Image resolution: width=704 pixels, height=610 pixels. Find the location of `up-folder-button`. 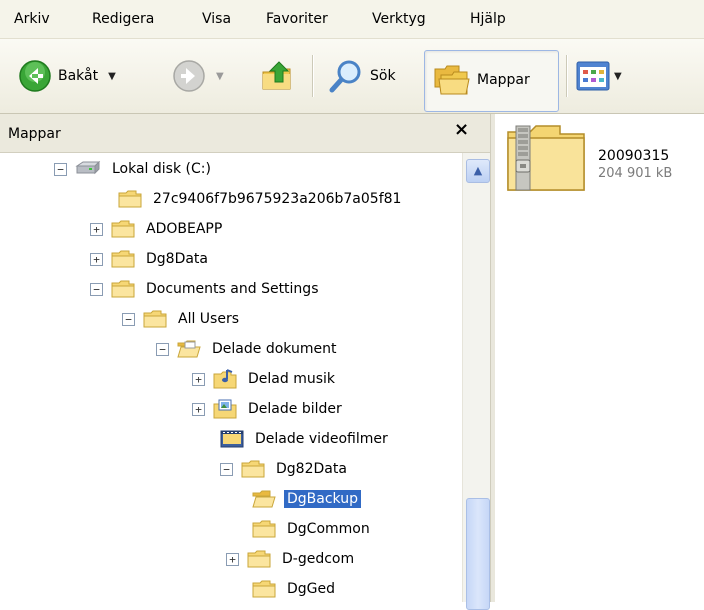

up-folder-button is located at coordinates (278, 76).